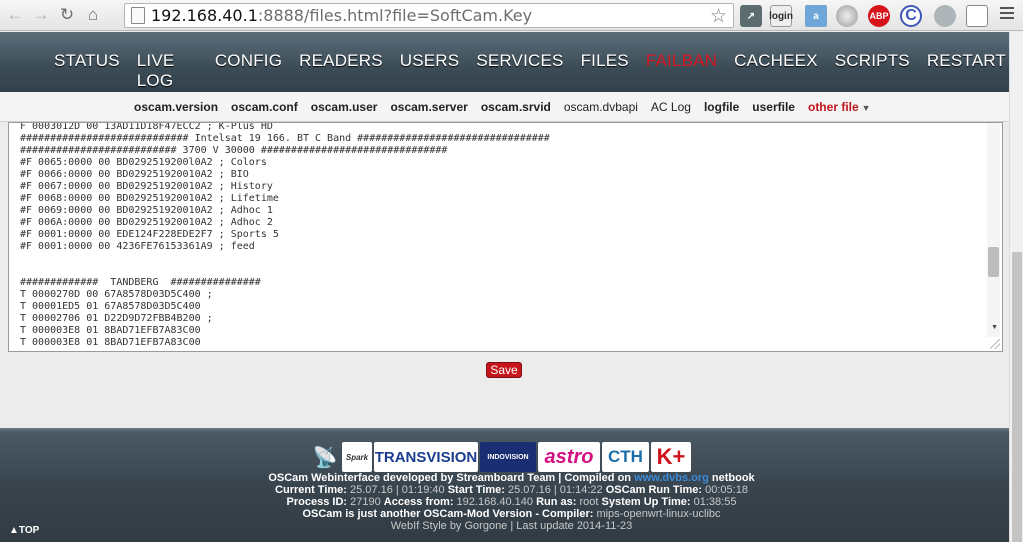 The height and width of the screenshot is (542, 1023). Describe the element at coordinates (681, 71) in the screenshot. I see `nav-item-failban: FAILBAN` at that location.